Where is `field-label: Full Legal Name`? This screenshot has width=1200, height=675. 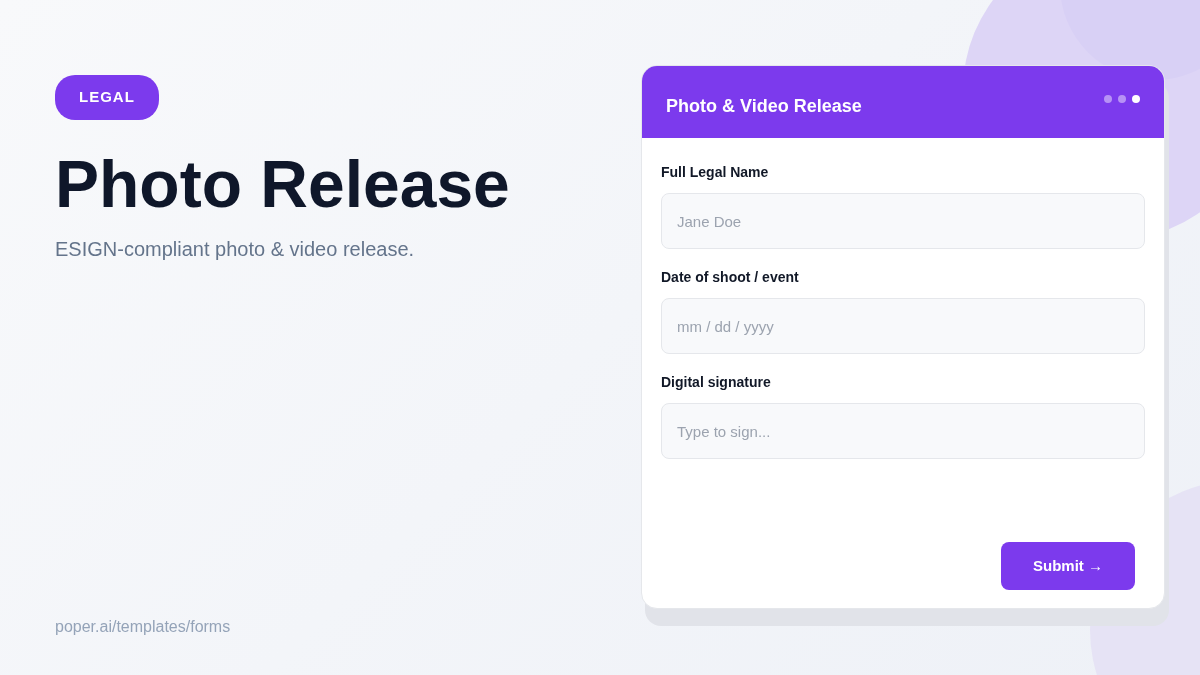 field-label: Full Legal Name is located at coordinates (715, 172).